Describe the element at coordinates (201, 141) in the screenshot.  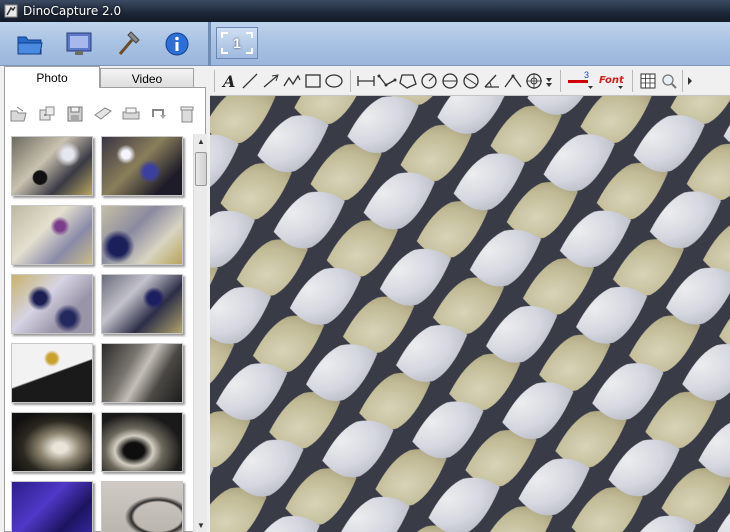
I see `scroll-up-icon: ▲` at that location.